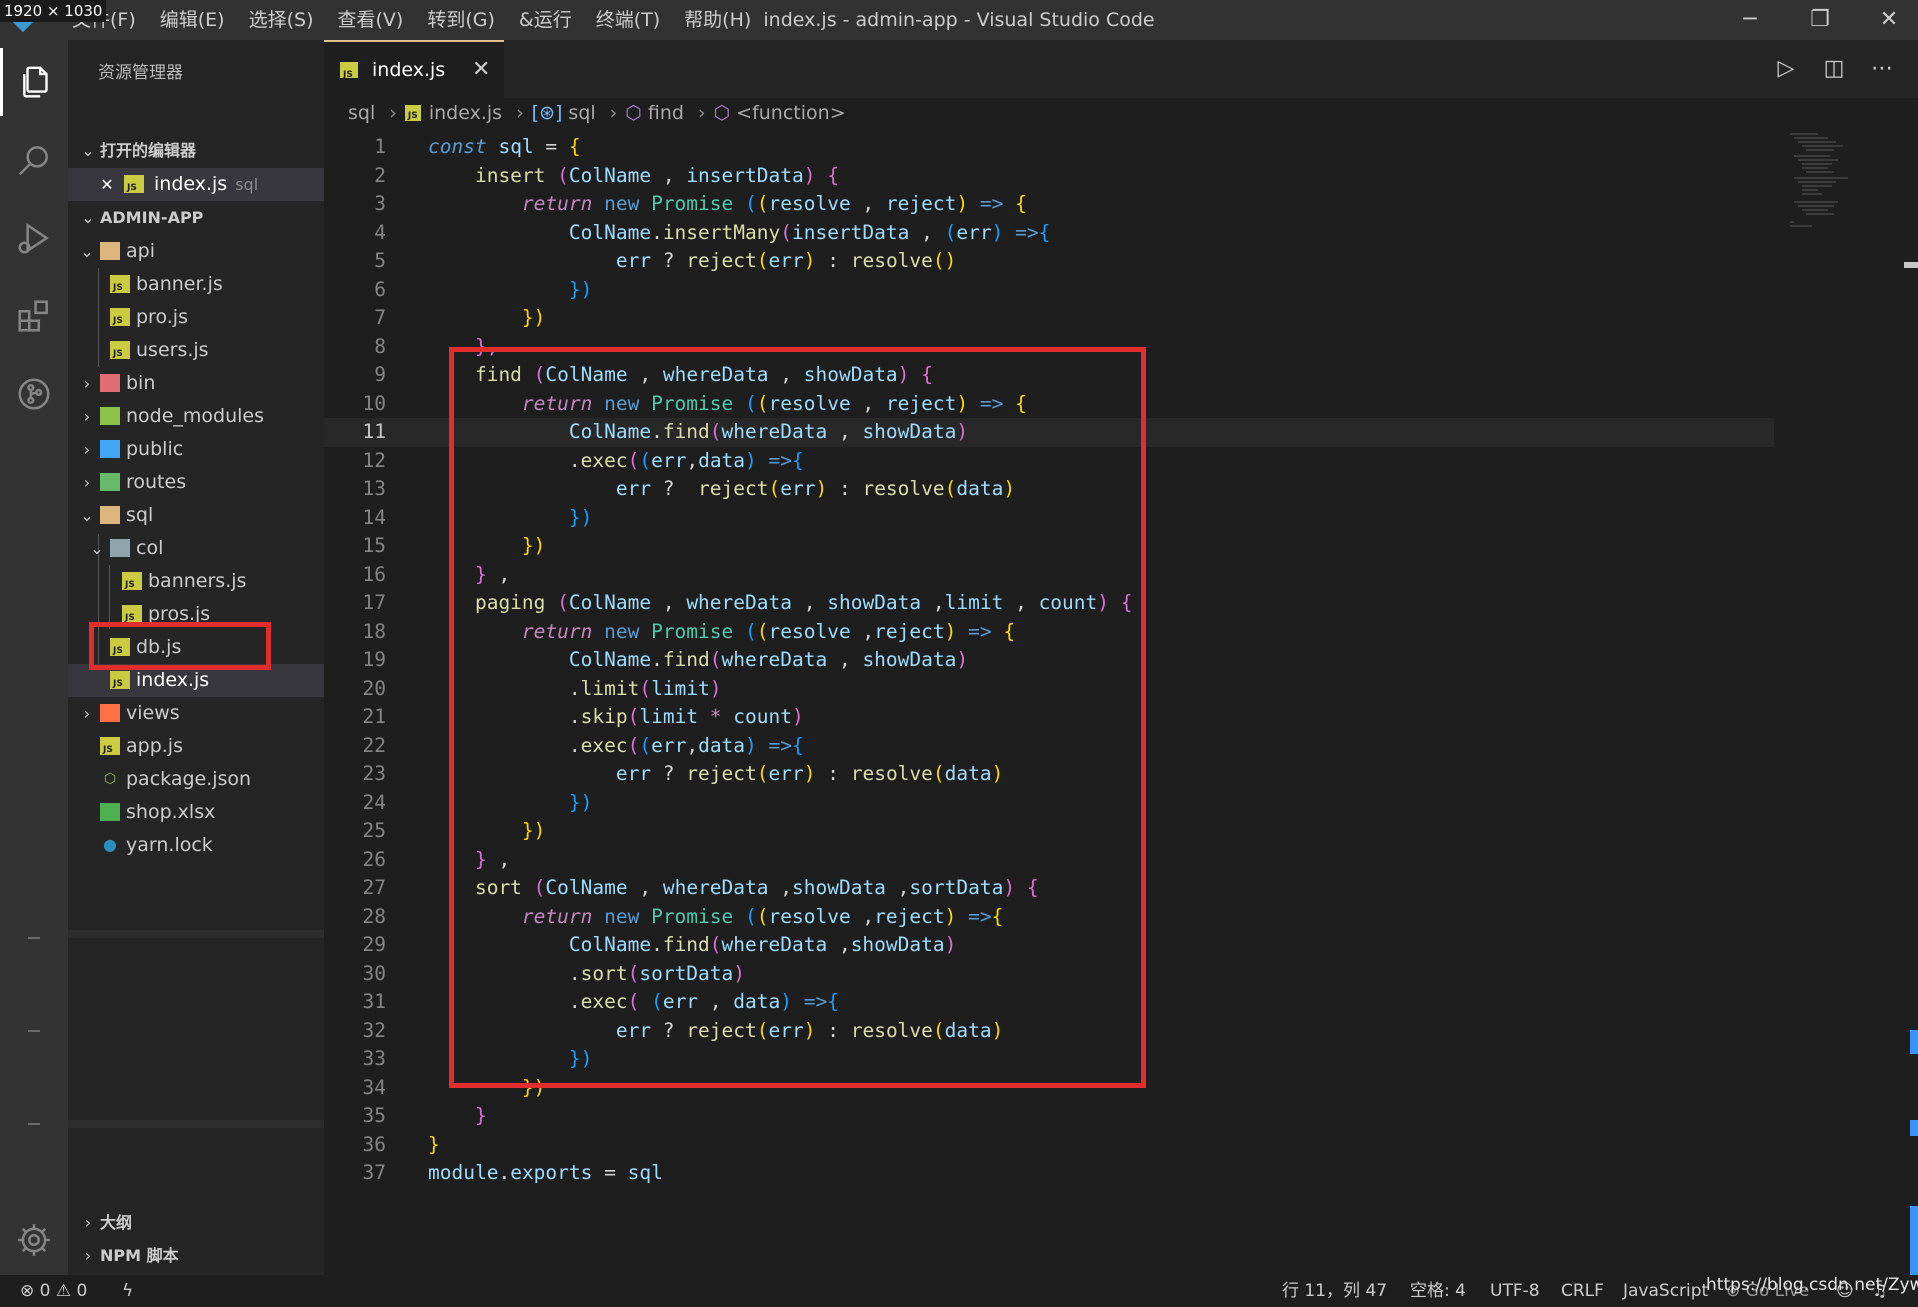 The width and height of the screenshot is (1918, 1307). I want to click on source-control-icon, so click(34, 394).